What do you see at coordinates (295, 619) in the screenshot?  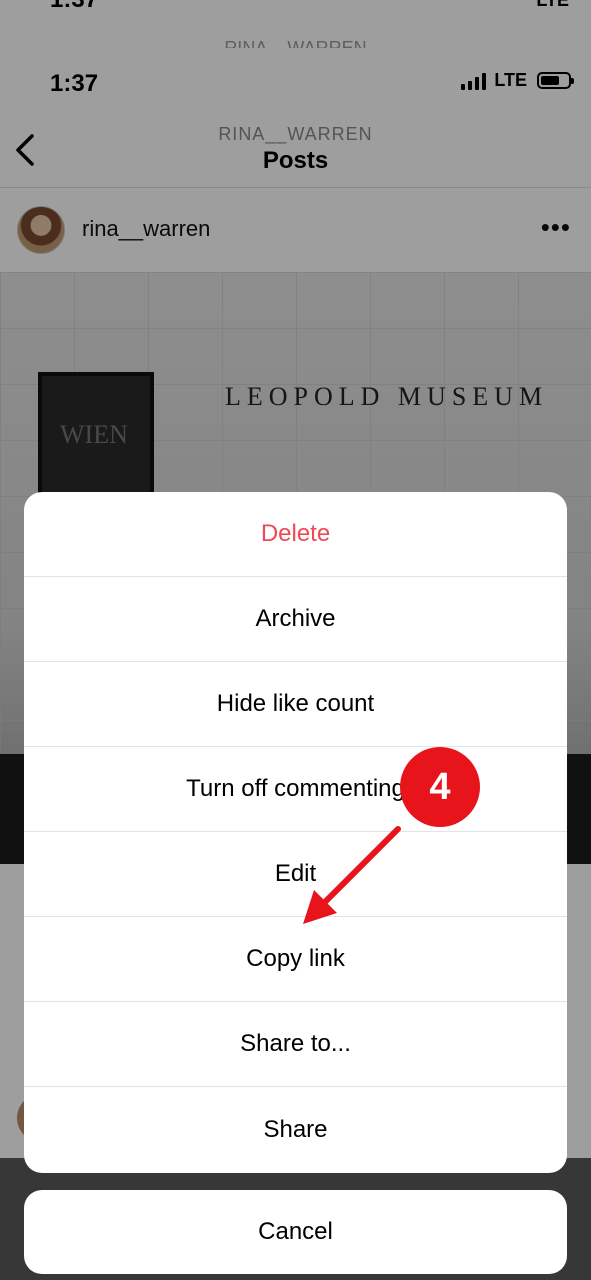 I see `archive-button: Archive` at bounding box center [295, 619].